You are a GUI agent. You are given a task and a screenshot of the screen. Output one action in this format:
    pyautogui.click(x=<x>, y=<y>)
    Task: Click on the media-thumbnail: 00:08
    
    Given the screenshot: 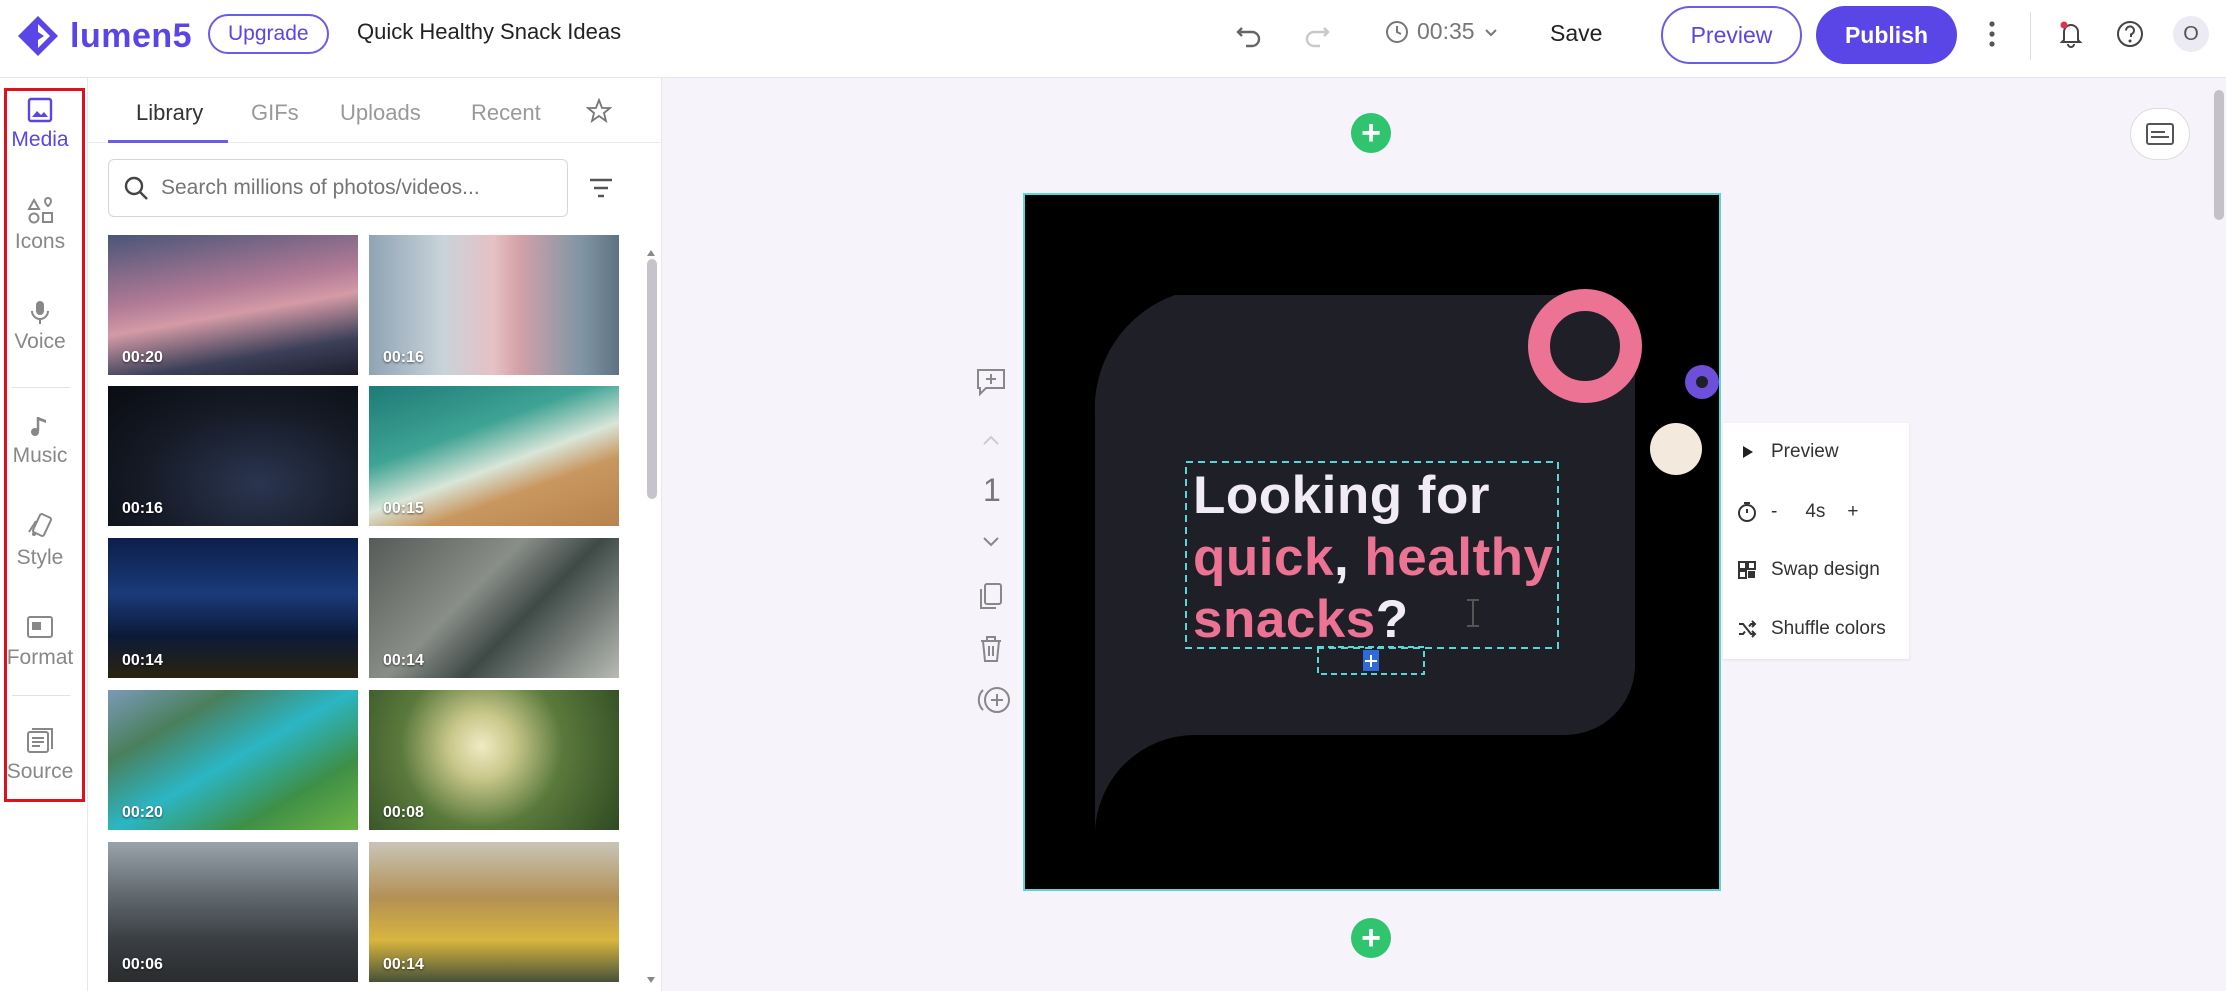 What is the action you would take?
    pyautogui.click(x=494, y=760)
    